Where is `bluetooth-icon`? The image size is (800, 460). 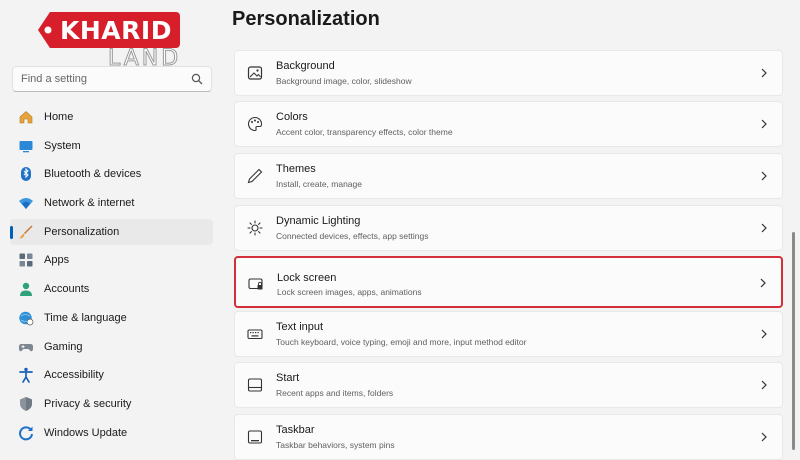
bluetooth-icon is located at coordinates (26, 174).